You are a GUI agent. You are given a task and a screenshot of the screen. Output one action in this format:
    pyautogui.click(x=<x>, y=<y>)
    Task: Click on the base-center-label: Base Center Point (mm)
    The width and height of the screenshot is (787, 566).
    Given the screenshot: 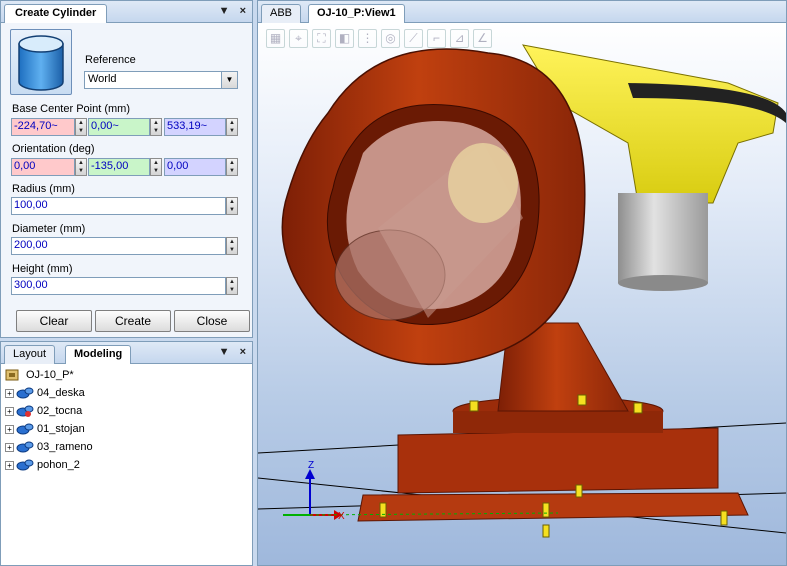 What is the action you would take?
    pyautogui.click(x=71, y=109)
    